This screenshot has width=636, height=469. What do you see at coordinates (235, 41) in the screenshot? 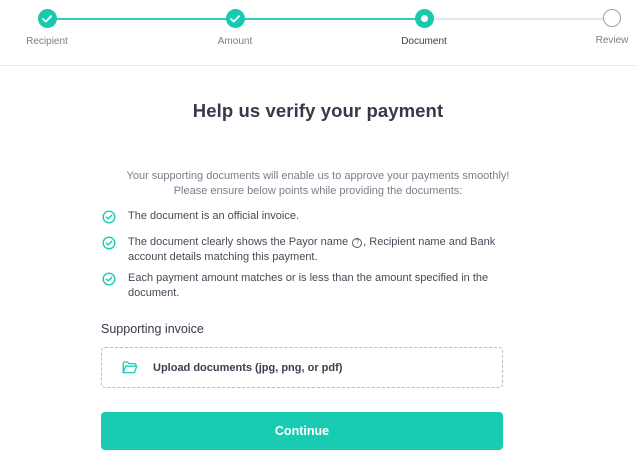
I see `step-label: Amount` at bounding box center [235, 41].